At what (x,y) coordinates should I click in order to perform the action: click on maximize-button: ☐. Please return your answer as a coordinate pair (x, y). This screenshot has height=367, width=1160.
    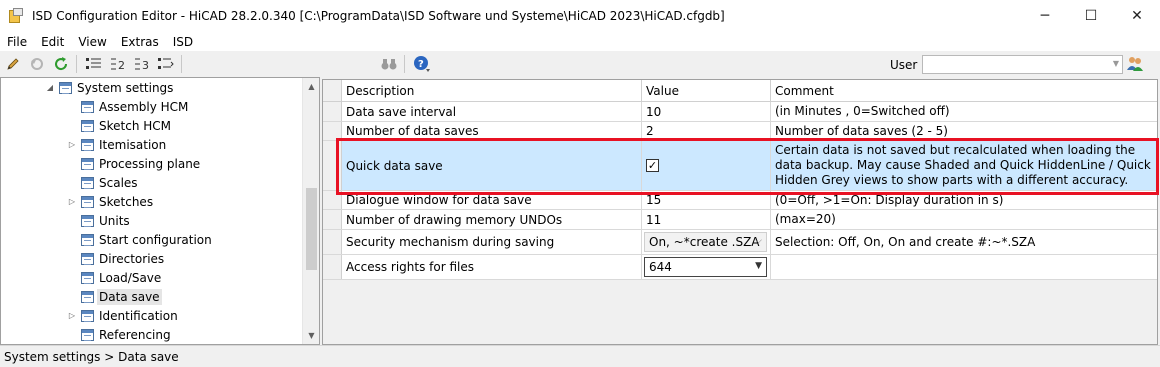
    Looking at the image, I should click on (1091, 16).